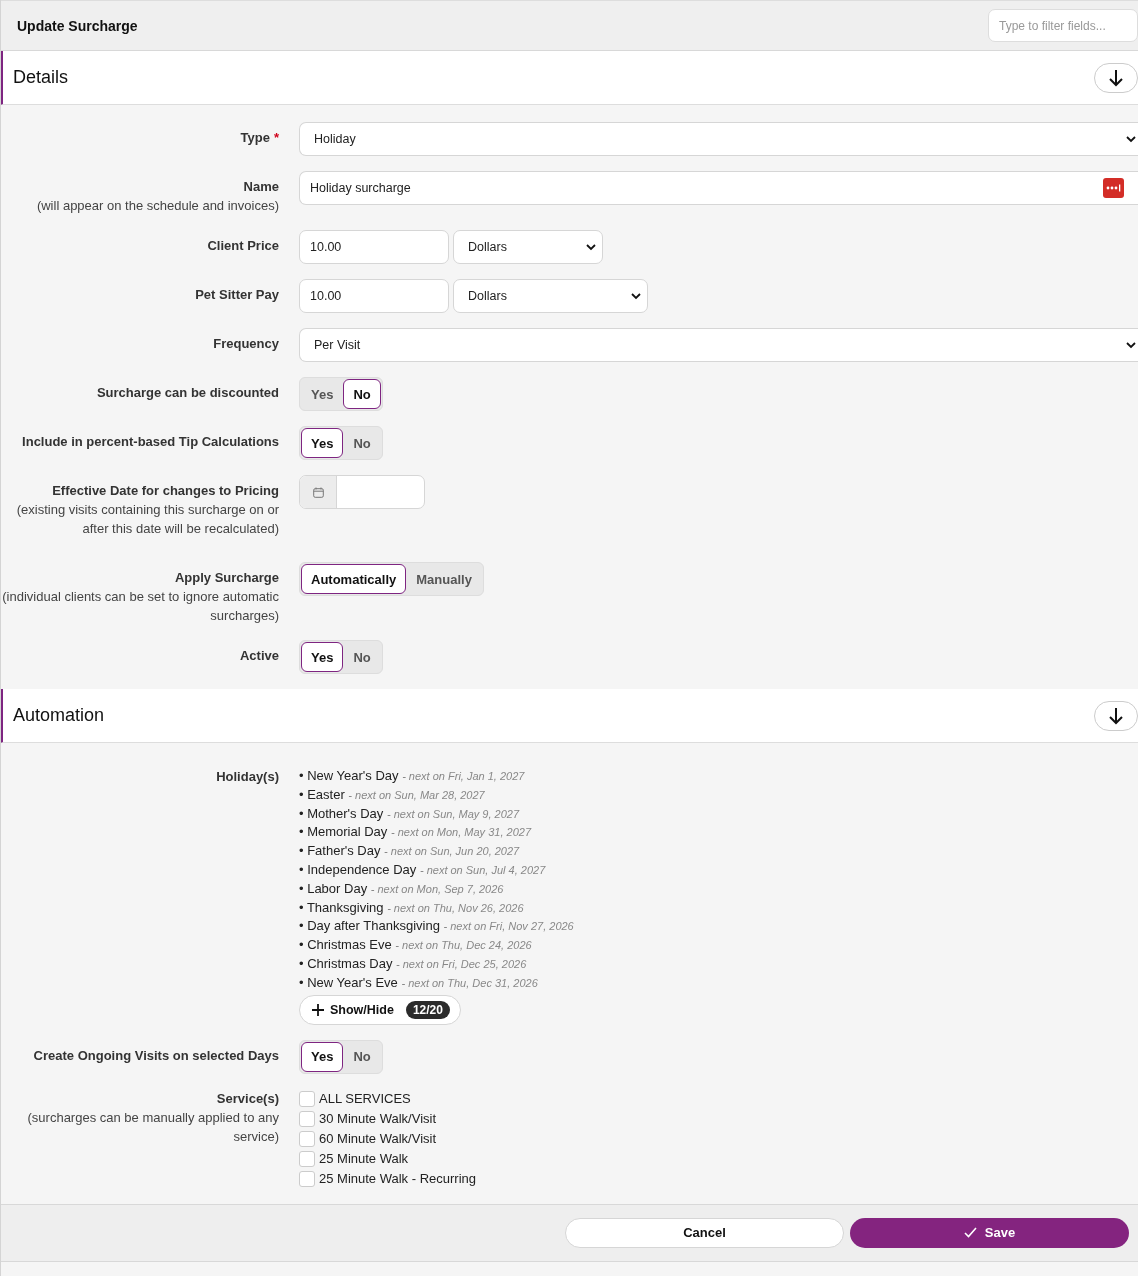 The width and height of the screenshot is (1138, 1276). Describe the element at coordinates (247, 1098) in the screenshot. I see `field-label: Service(s)` at that location.